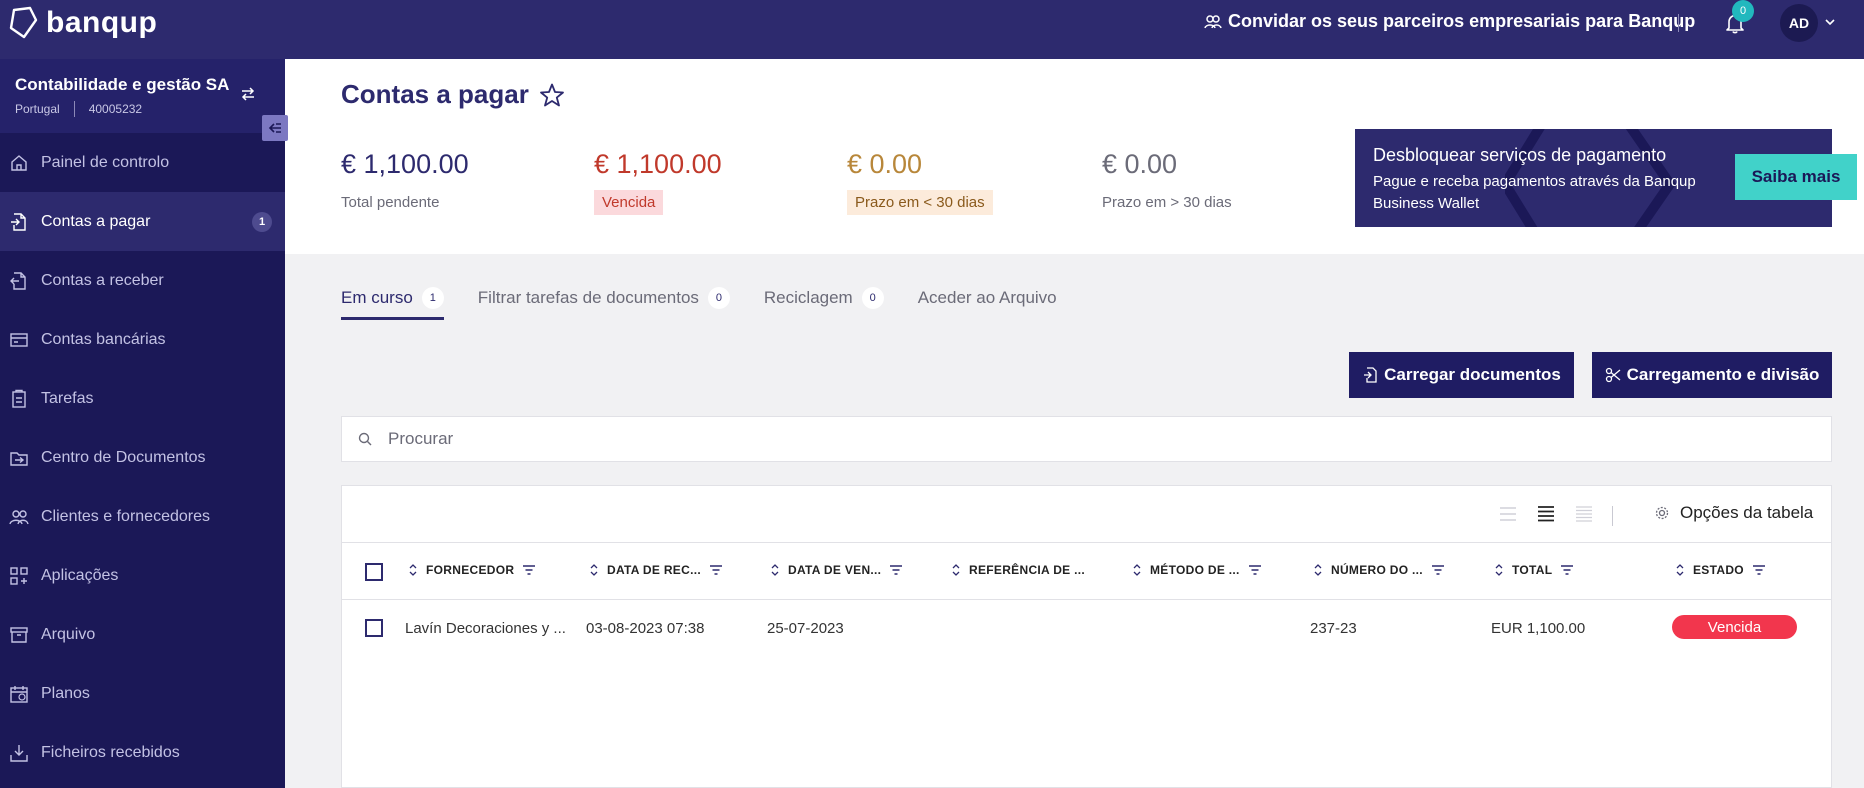 The width and height of the screenshot is (1864, 788). What do you see at coordinates (808, 297) in the screenshot?
I see `tab-label: Reciclagem` at bounding box center [808, 297].